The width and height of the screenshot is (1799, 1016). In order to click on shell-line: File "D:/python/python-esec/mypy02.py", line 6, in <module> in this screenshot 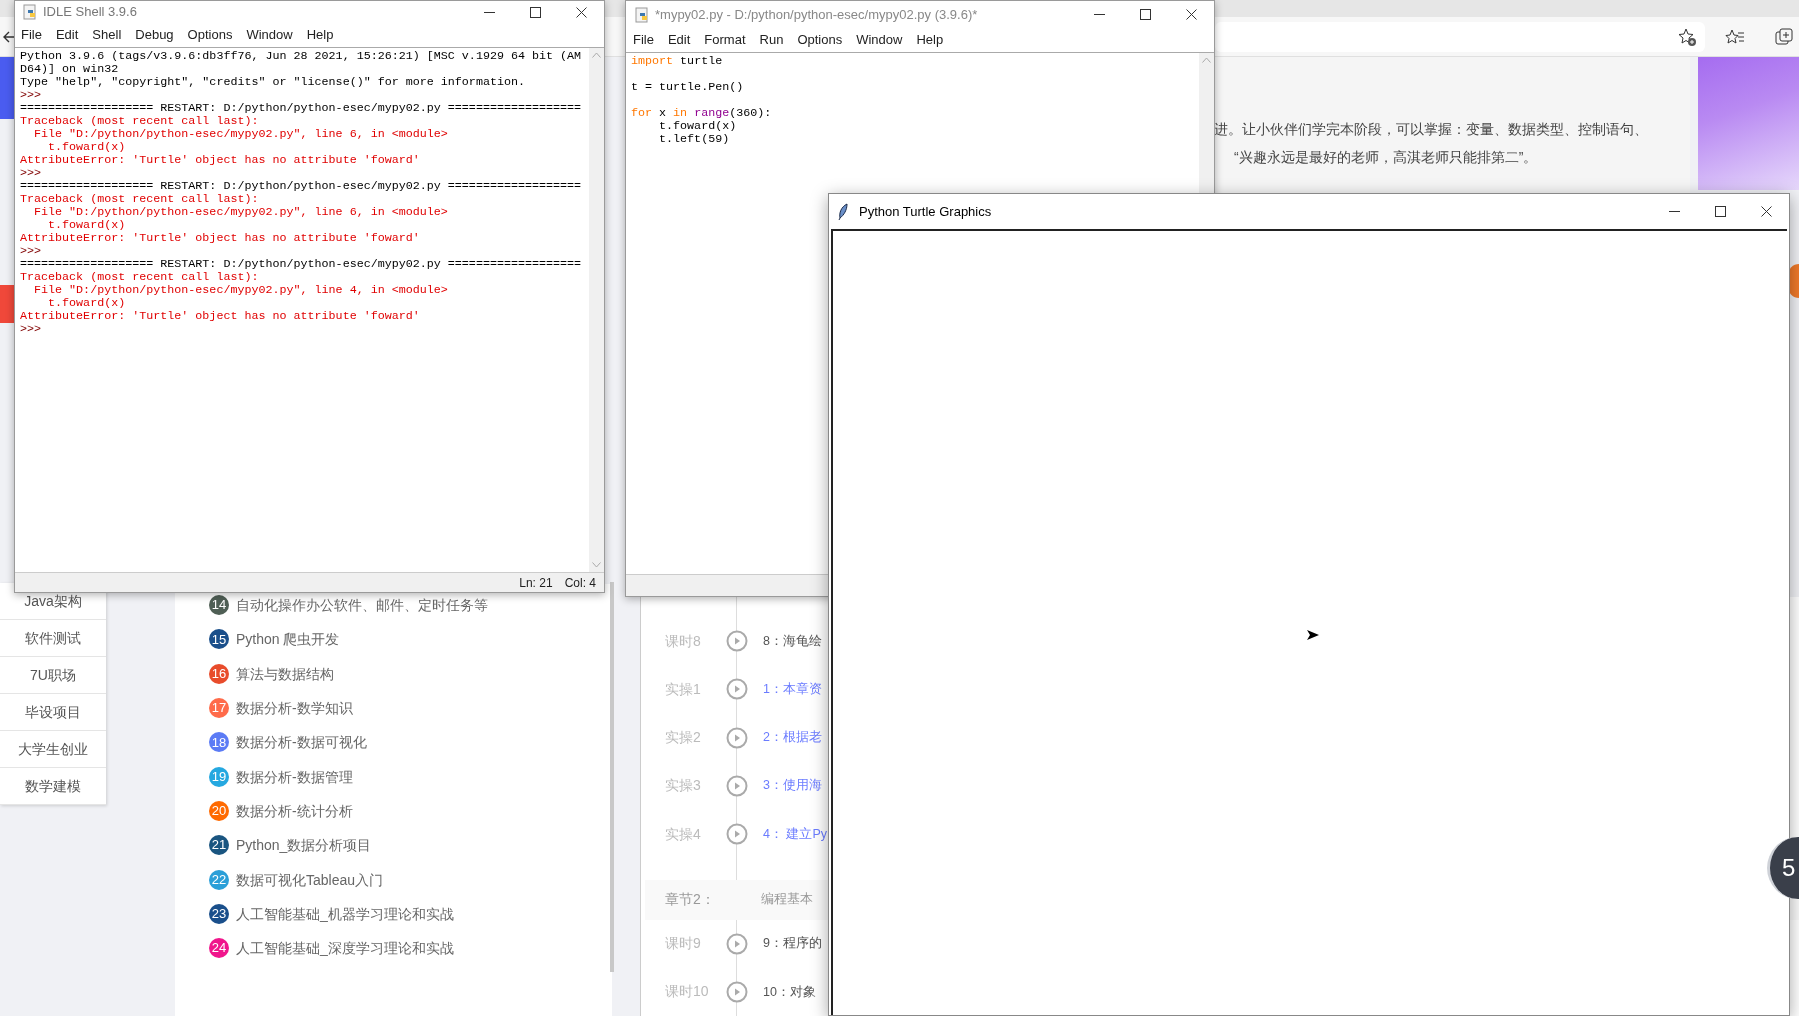, I will do `click(241, 212)`.